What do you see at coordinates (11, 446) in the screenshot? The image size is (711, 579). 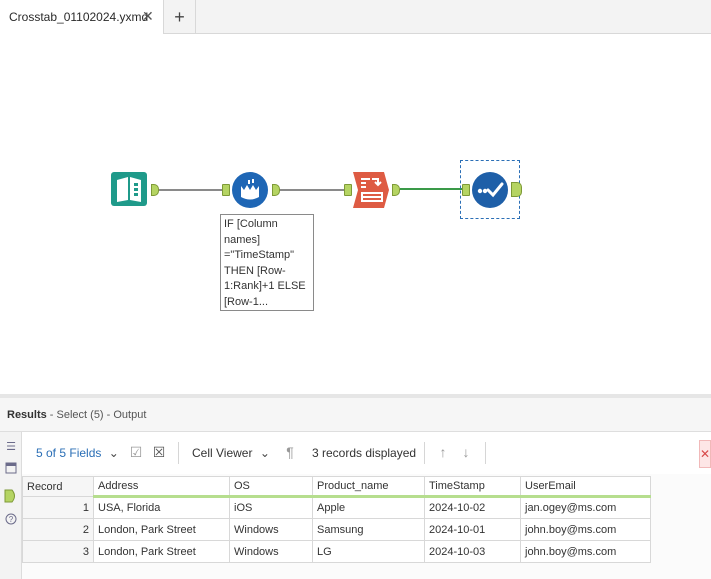 I see `list-icon: ☰` at bounding box center [11, 446].